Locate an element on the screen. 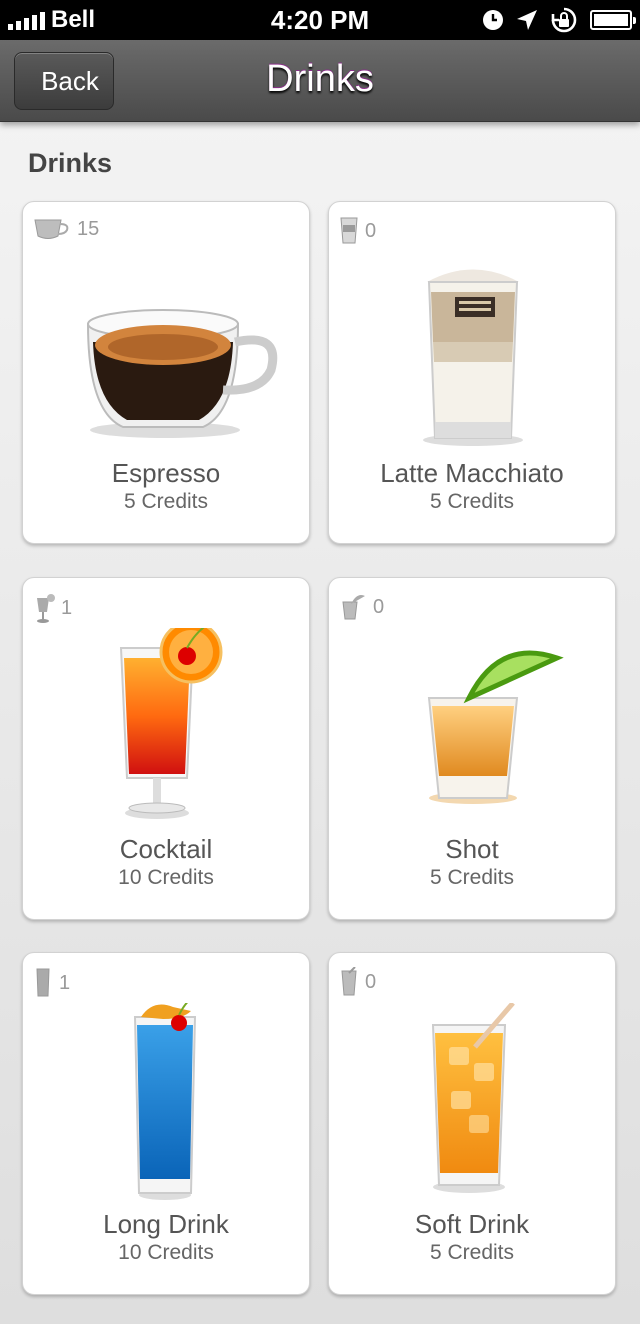 The width and height of the screenshot is (640, 1324). drink-name: Soft Drink is located at coordinates (472, 1224).